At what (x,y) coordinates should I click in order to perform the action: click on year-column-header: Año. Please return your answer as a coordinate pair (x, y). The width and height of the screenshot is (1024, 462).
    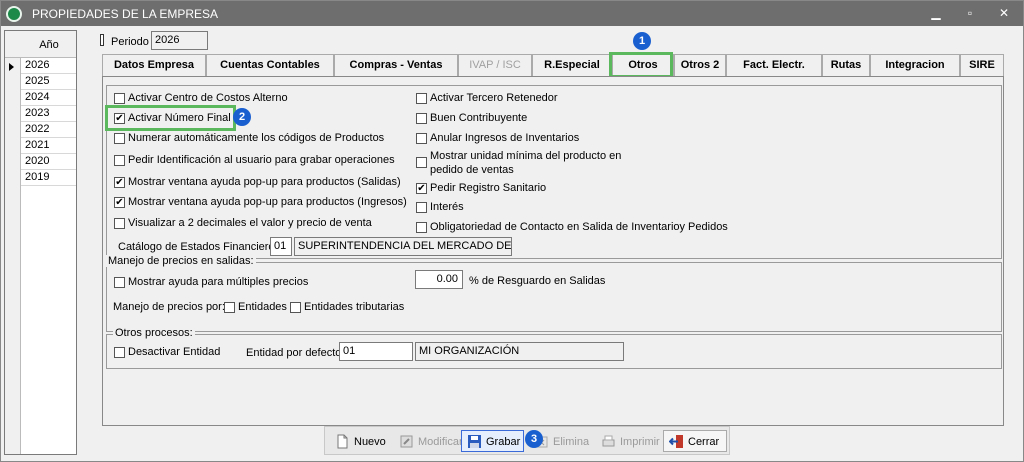
    Looking at the image, I should click on (49, 45).